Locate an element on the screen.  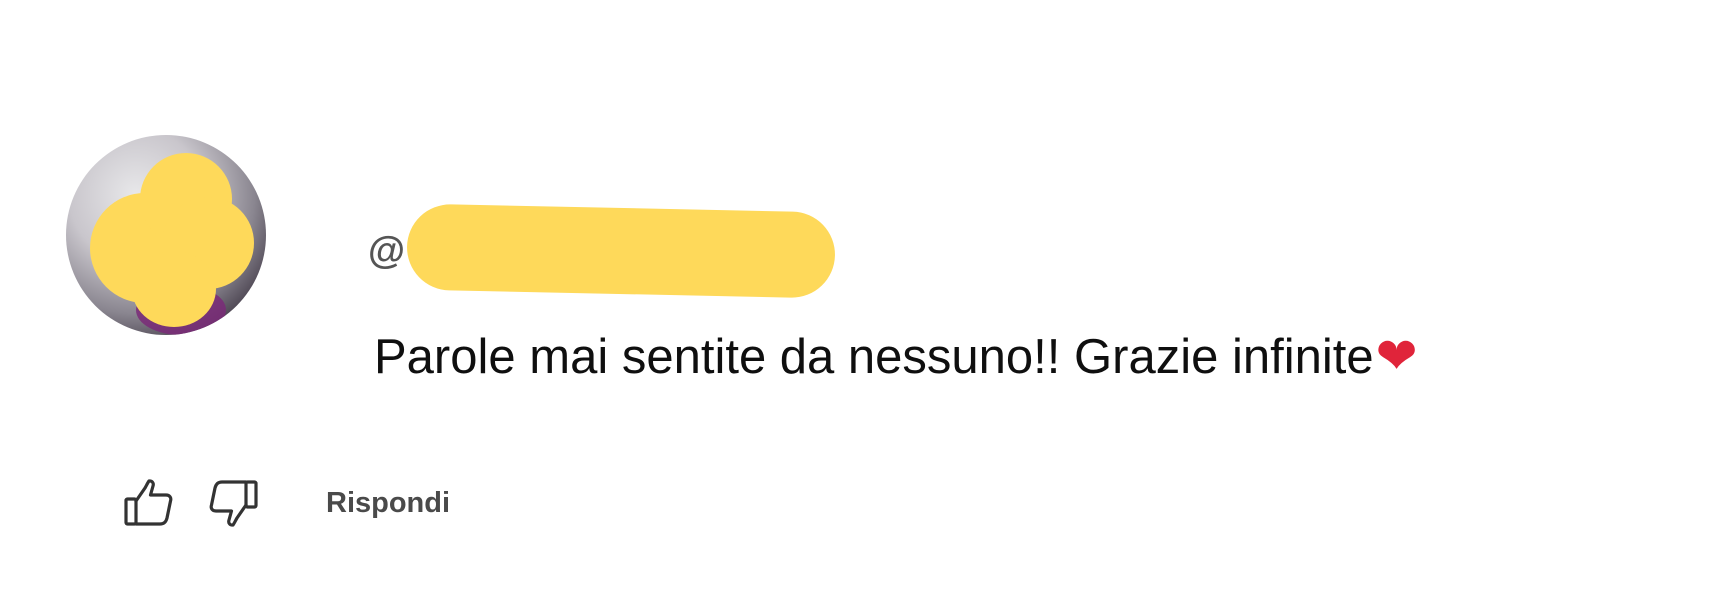
author-at-sign: @ is located at coordinates (387, 251).